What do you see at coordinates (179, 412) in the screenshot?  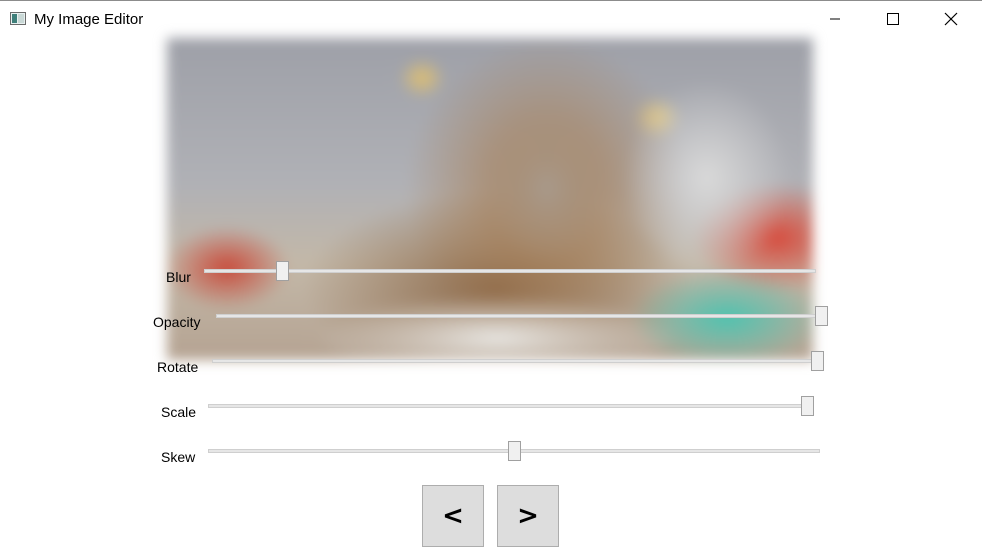 I see `scale-label: Scale` at bounding box center [179, 412].